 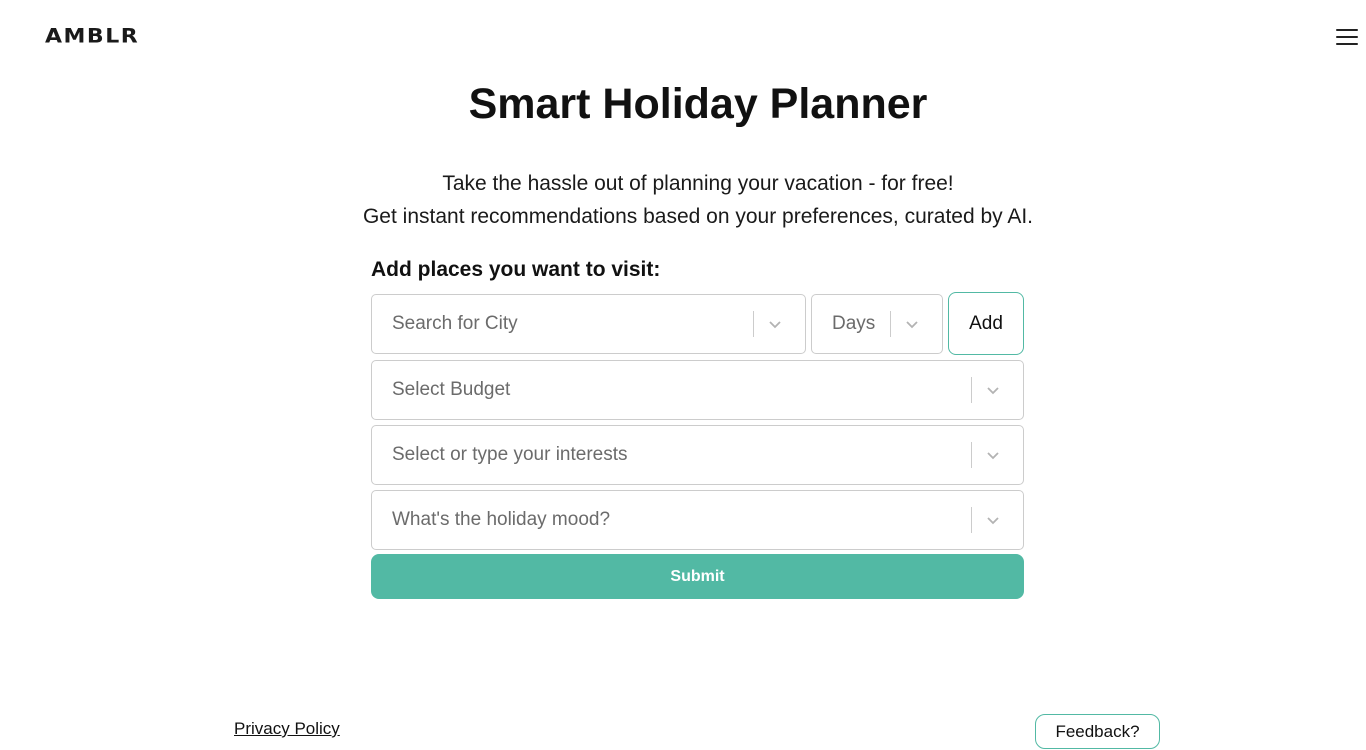 I want to click on mood-placeholder: What's the holiday mood?, so click(x=501, y=519).